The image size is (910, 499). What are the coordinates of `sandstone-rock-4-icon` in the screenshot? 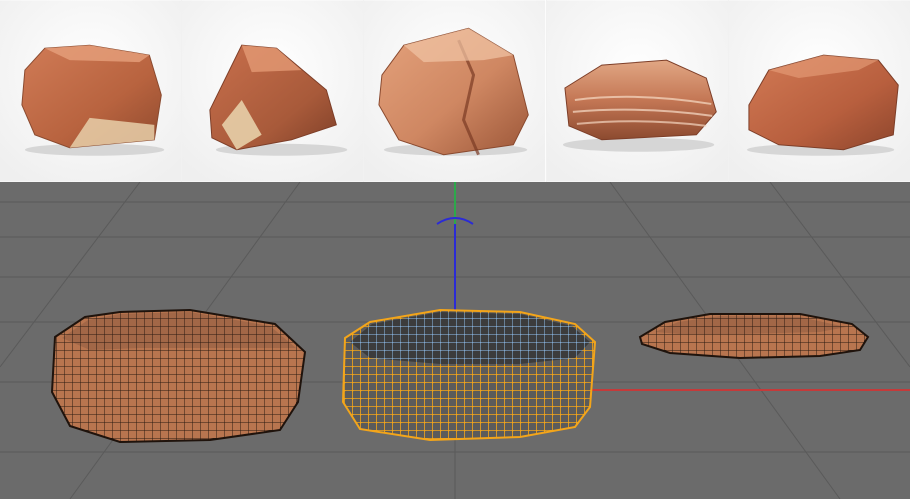 It's located at (637, 91).